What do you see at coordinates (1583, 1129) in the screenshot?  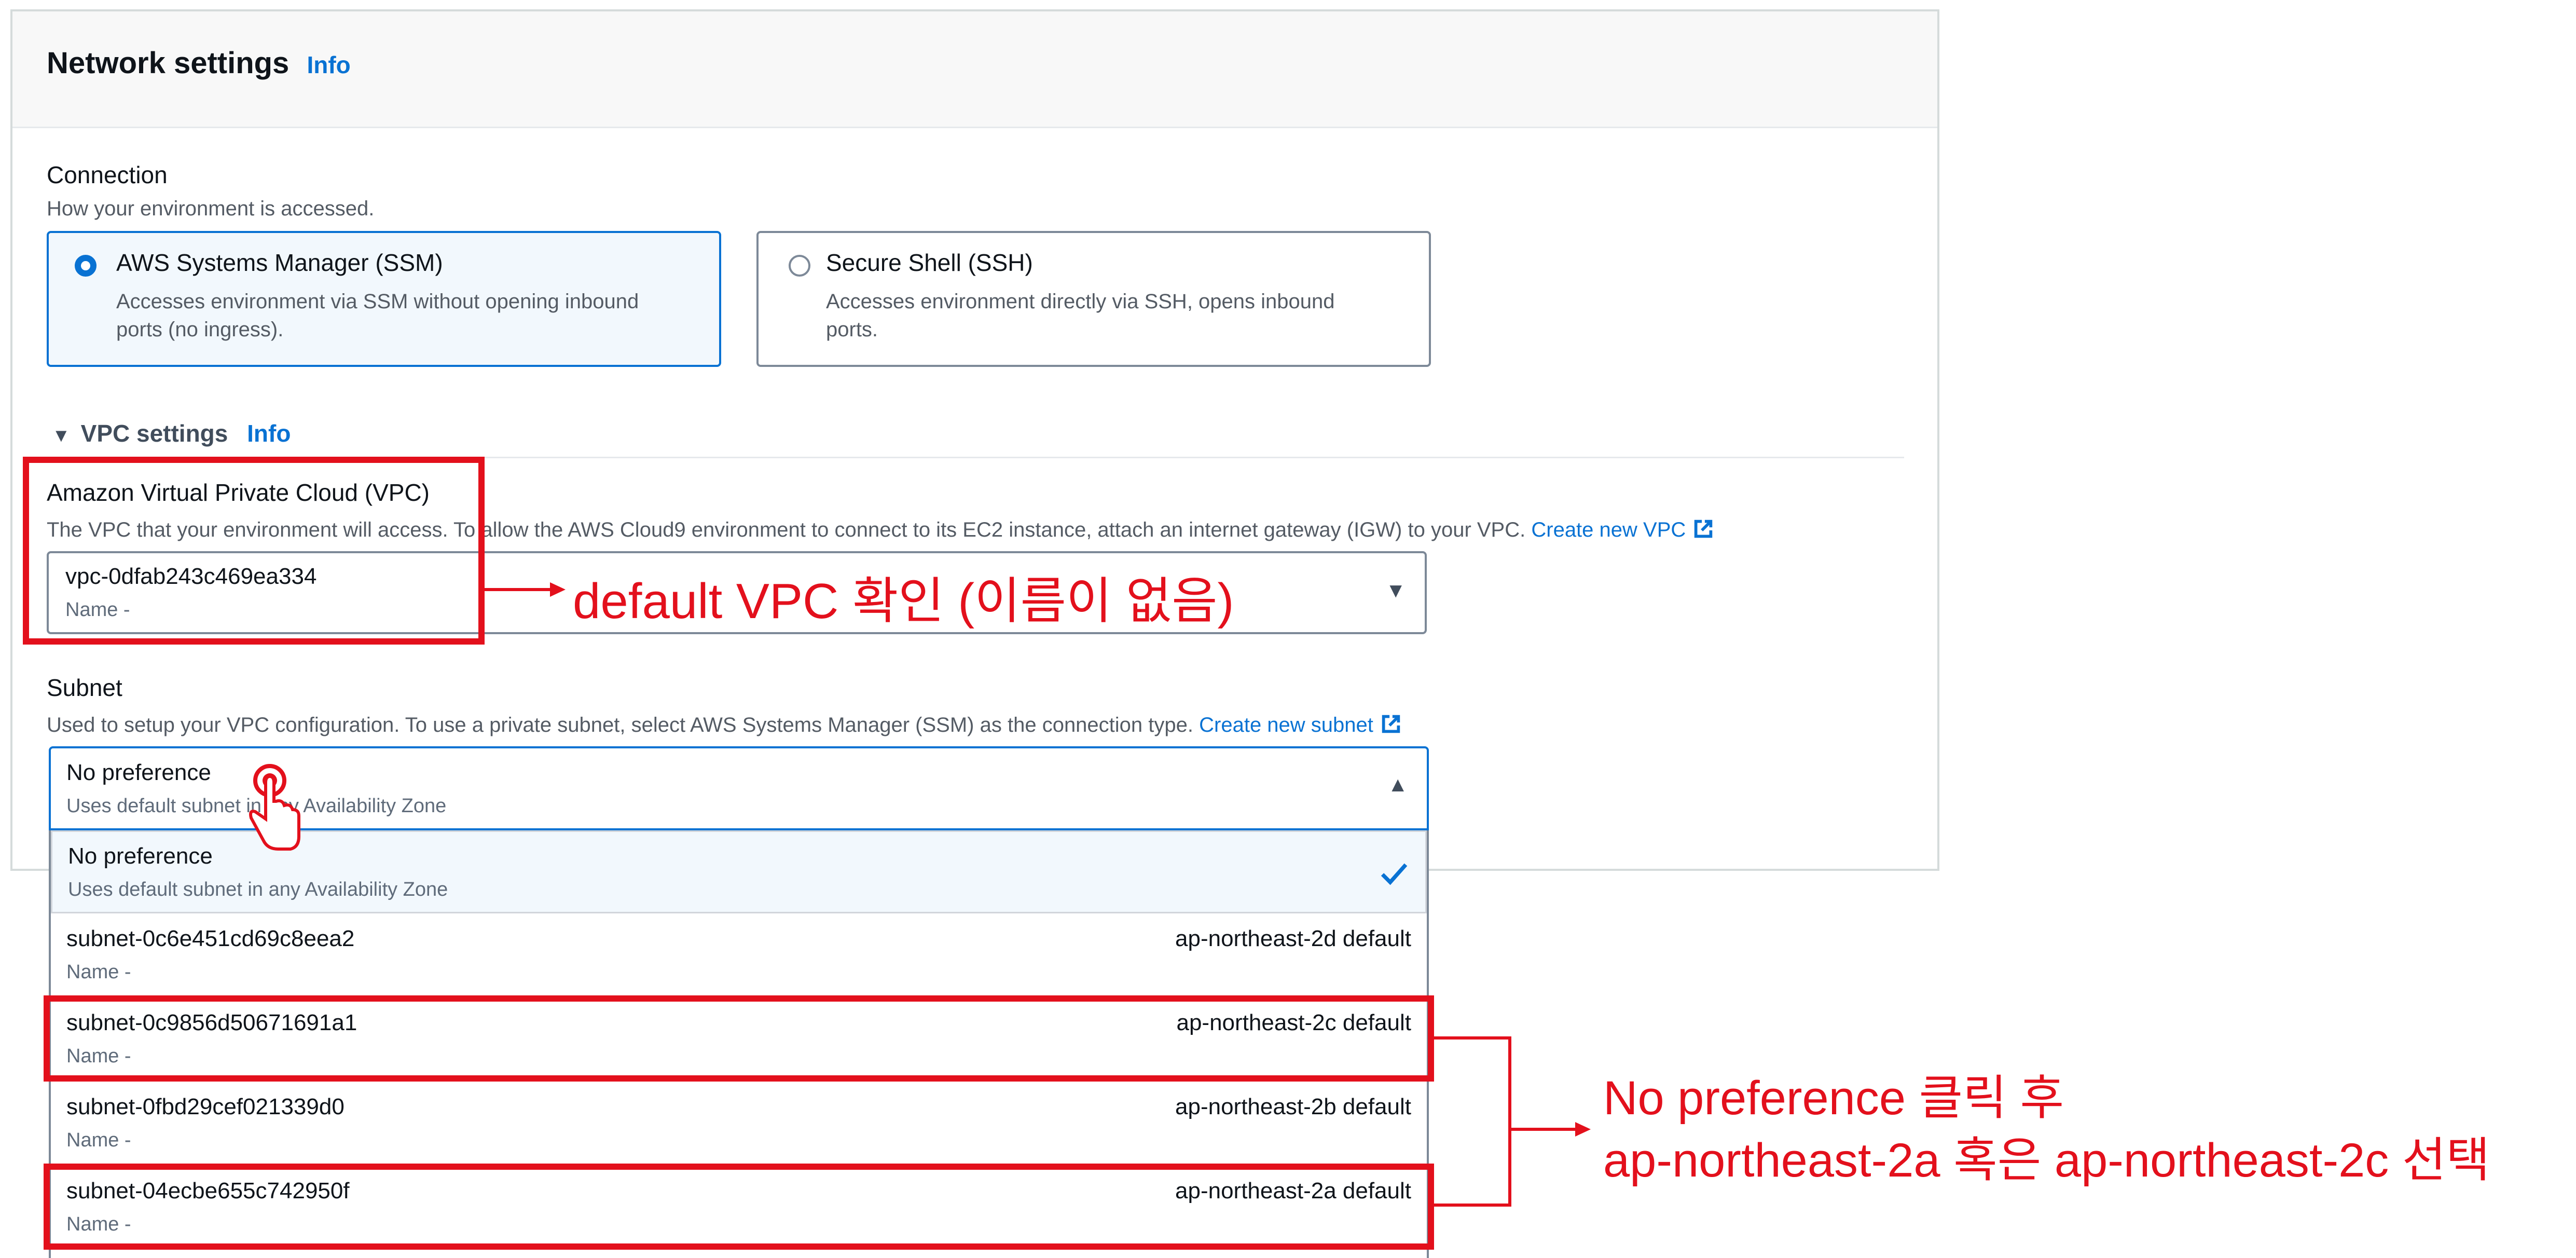 I see `subnet-arrow-head` at bounding box center [1583, 1129].